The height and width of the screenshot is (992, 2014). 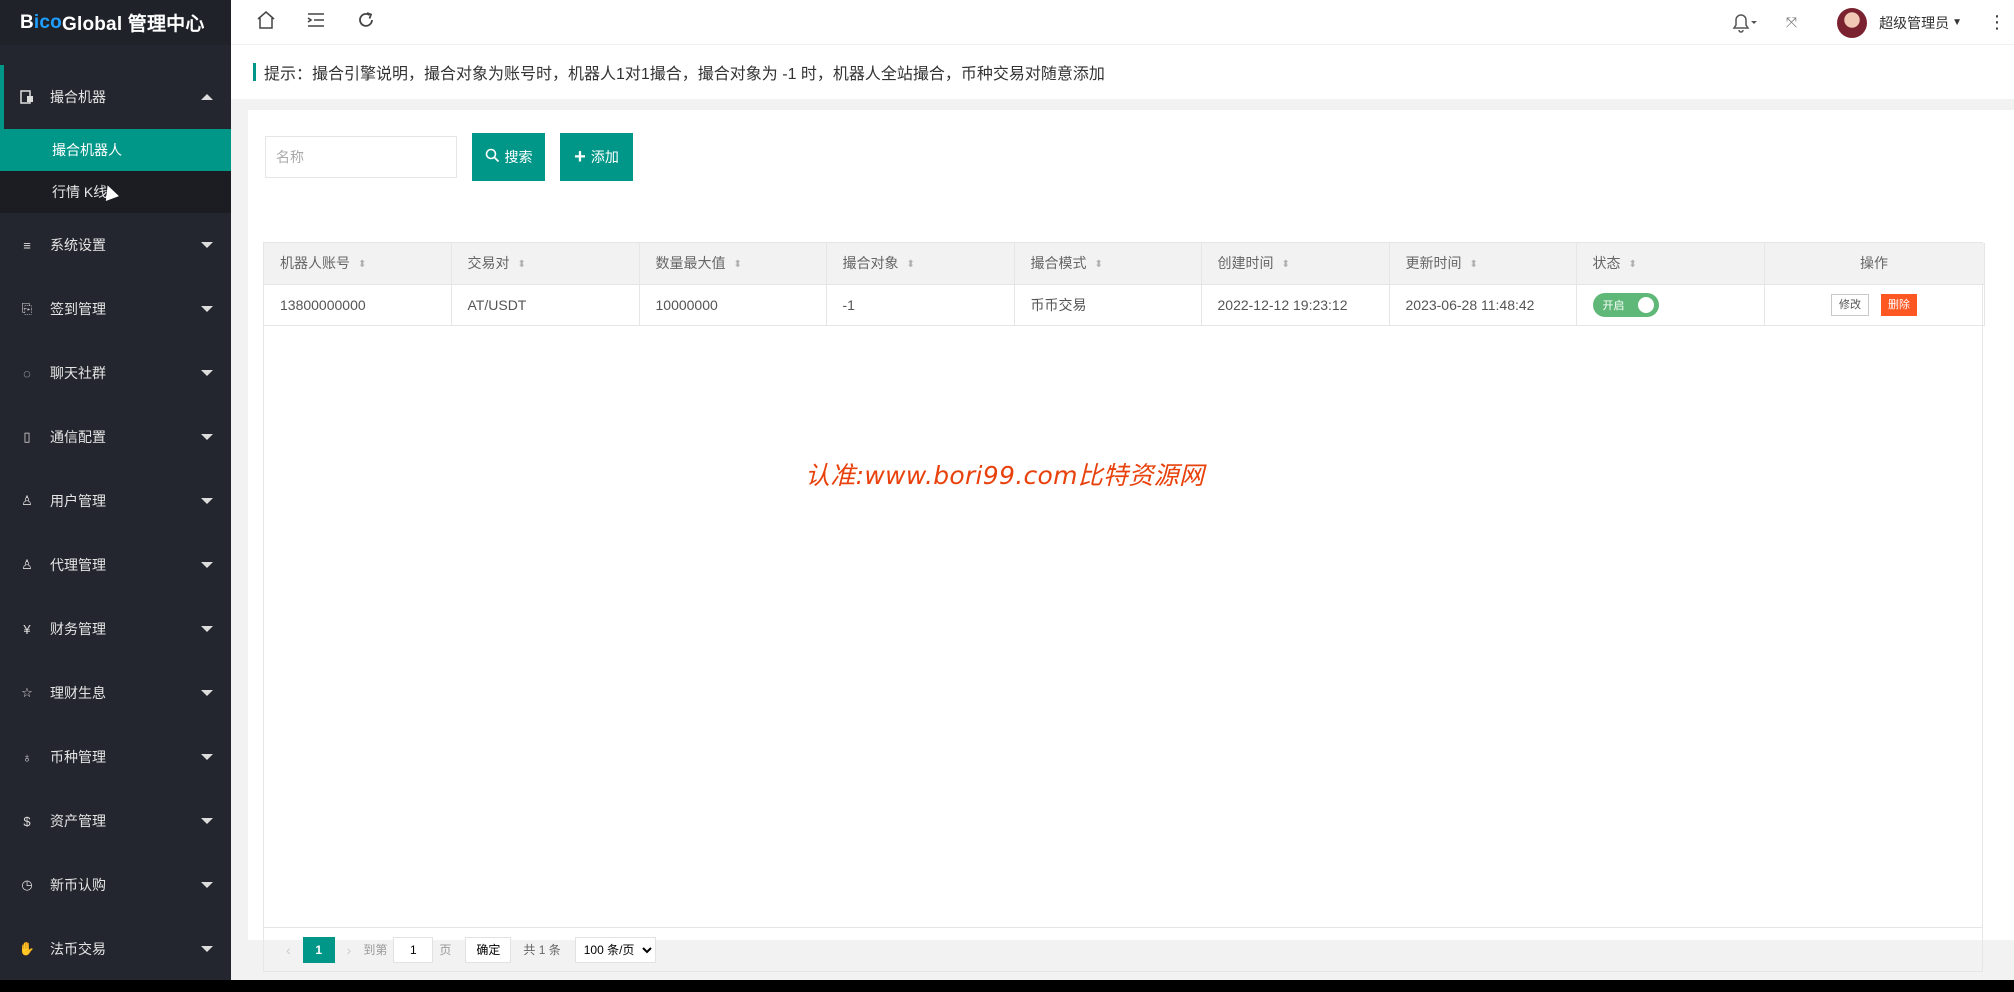 What do you see at coordinates (115, 885) in the screenshot?
I see `sidebar-group-newcoin: ◷ 新币认购` at bounding box center [115, 885].